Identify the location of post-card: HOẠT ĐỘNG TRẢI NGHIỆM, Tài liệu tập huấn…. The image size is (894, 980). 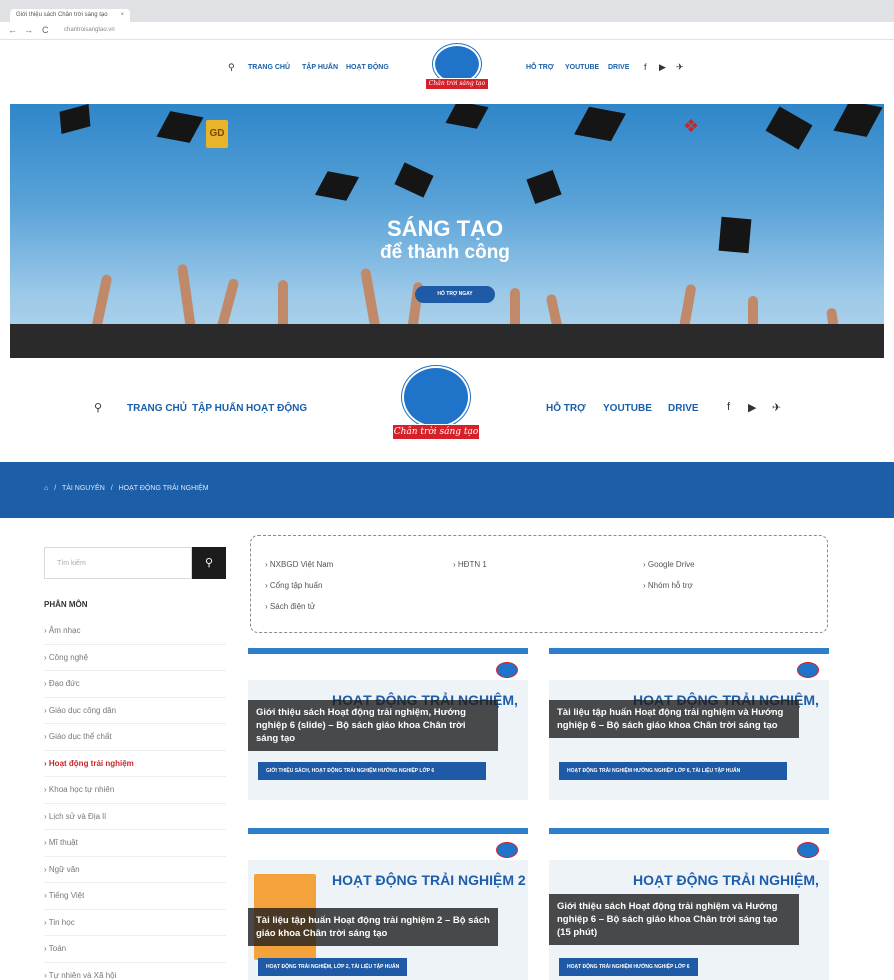
(689, 724).